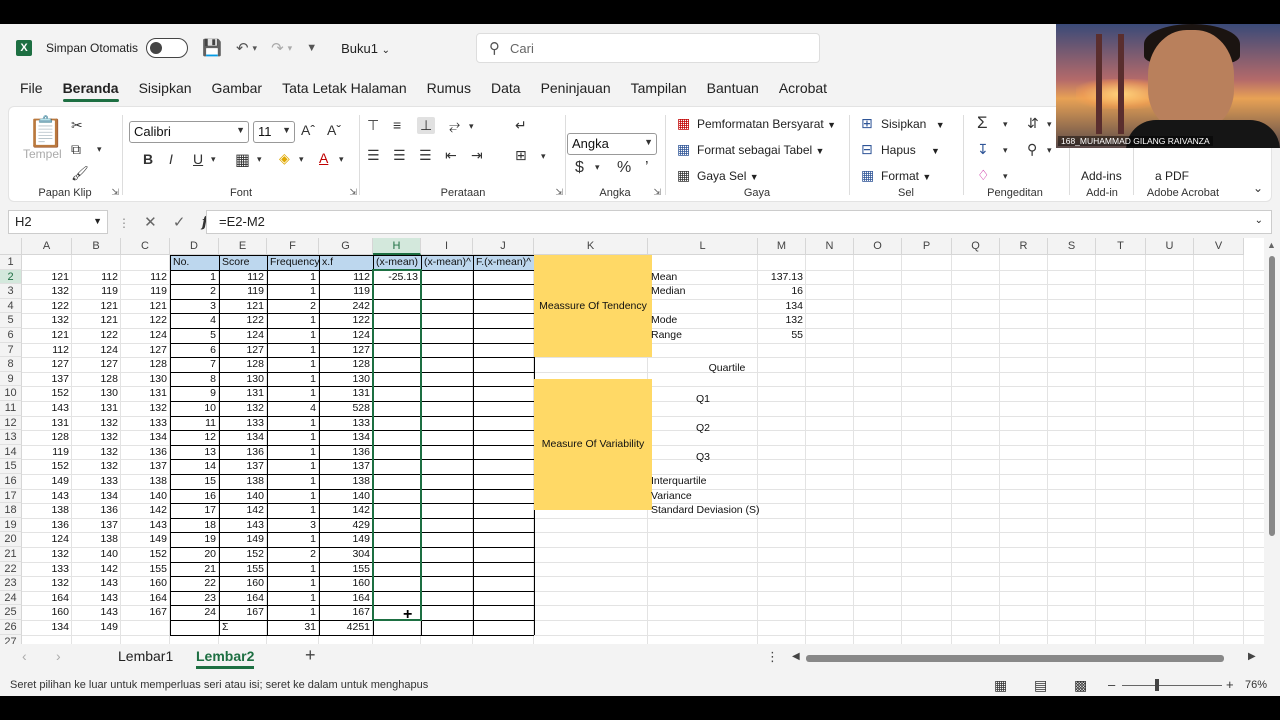  What do you see at coordinates (242, 48) in the screenshot?
I see `undo-icon: ↶` at bounding box center [242, 48].